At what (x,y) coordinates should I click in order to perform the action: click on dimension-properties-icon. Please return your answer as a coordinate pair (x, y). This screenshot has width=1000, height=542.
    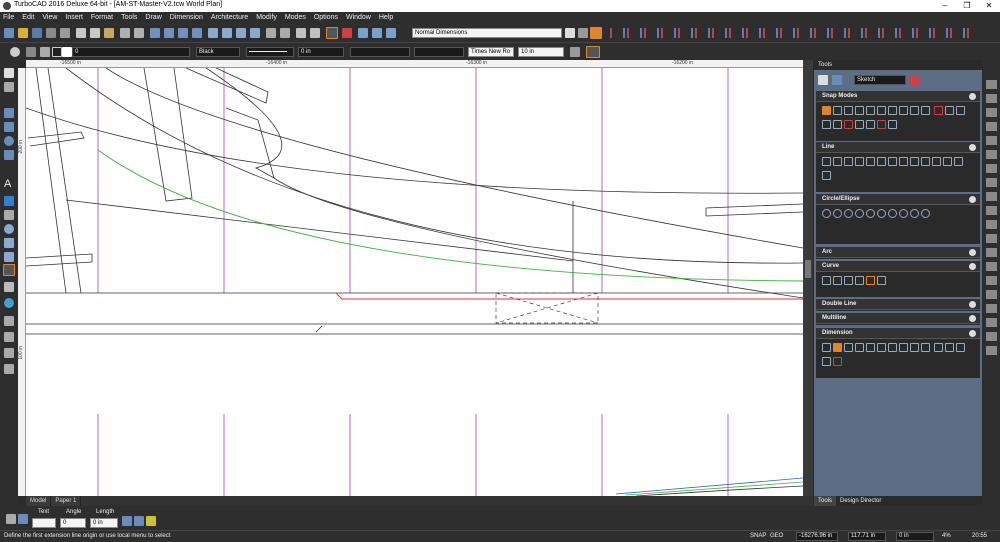
    Looking at the image, I should click on (596, 33).